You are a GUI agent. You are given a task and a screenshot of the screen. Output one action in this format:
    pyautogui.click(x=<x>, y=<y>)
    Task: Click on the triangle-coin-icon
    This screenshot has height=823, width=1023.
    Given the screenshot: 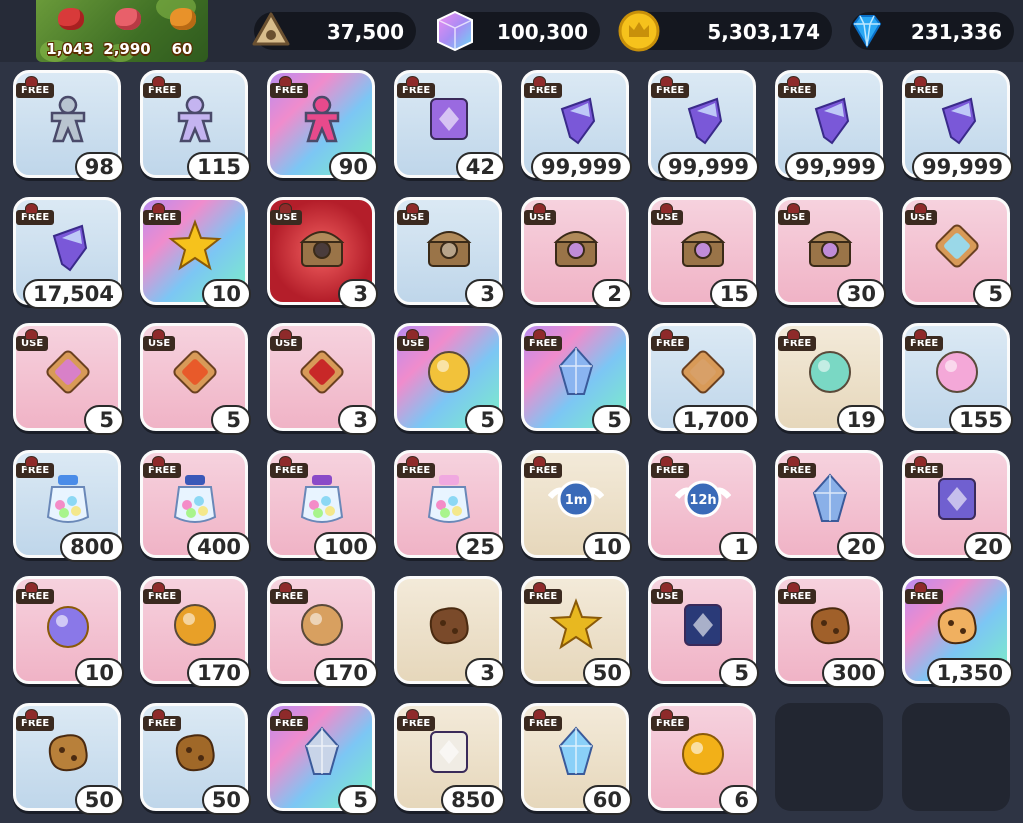 What is the action you would take?
    pyautogui.click(x=271, y=29)
    